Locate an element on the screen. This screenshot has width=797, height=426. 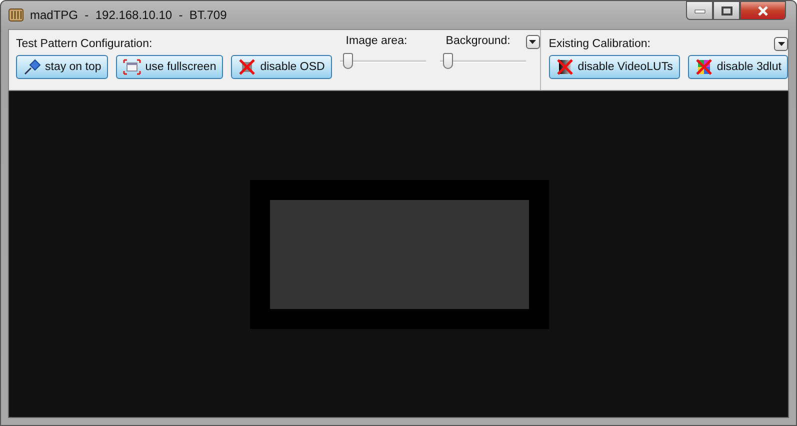
toggle-button: disable VideoLUTs is located at coordinates (614, 67).